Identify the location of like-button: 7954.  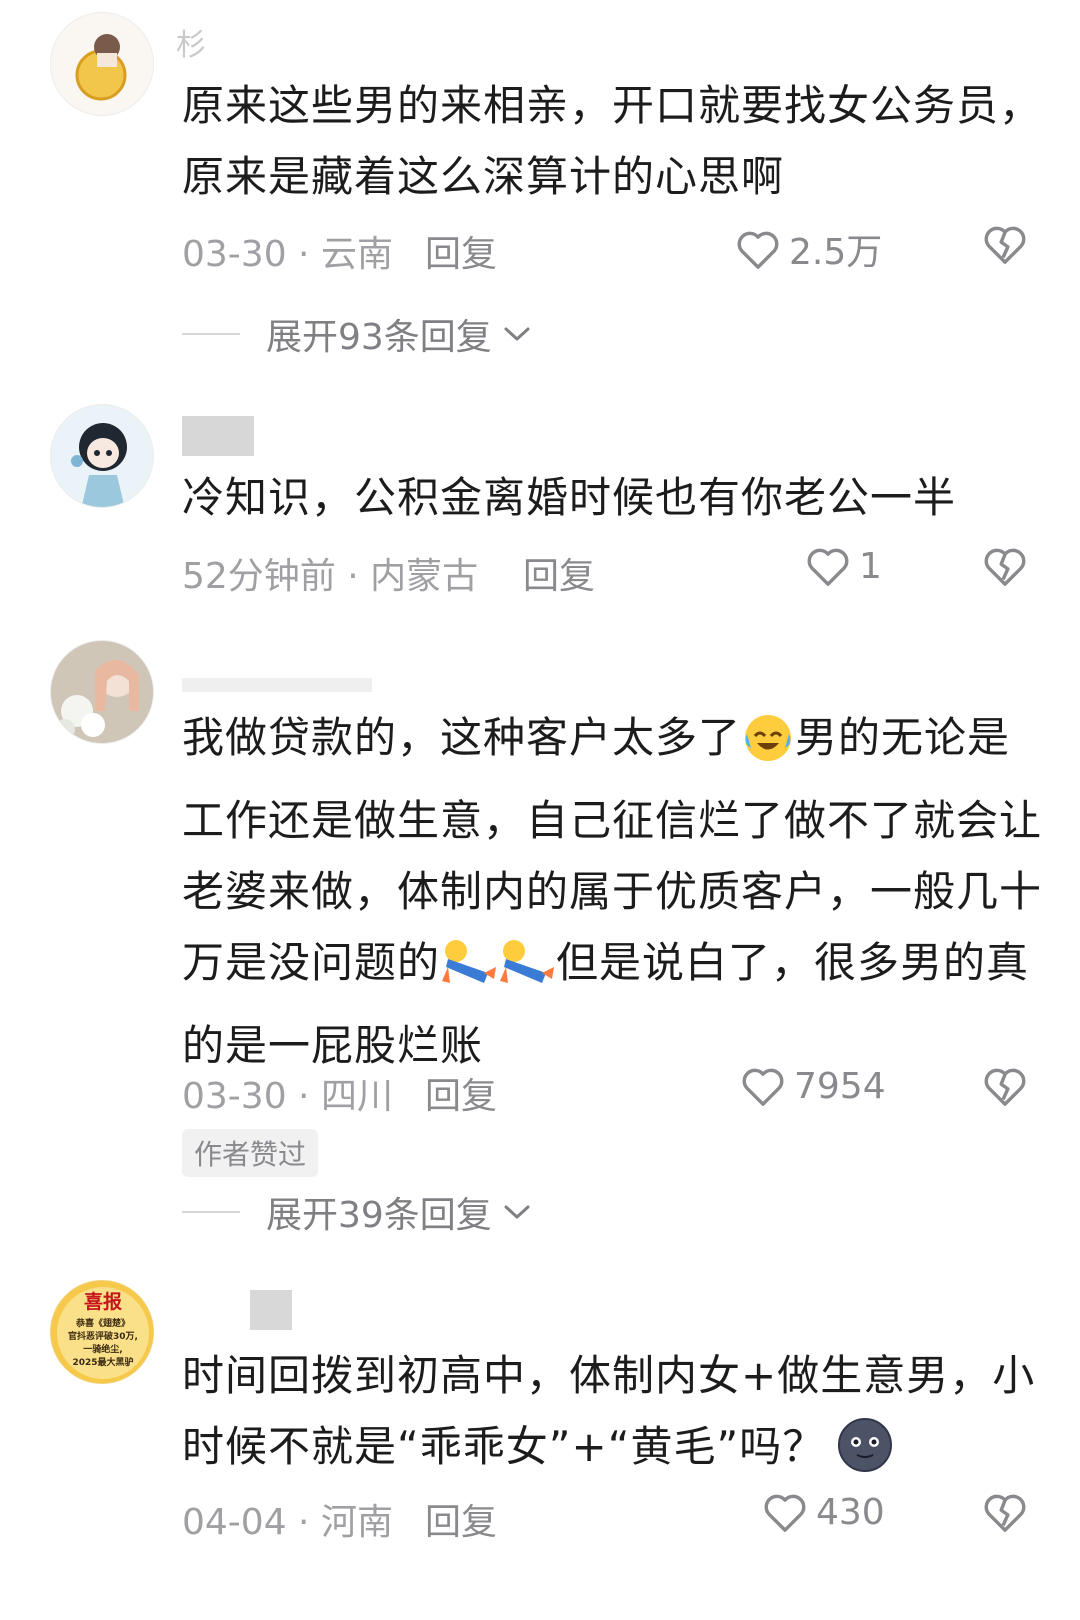
(813, 1086).